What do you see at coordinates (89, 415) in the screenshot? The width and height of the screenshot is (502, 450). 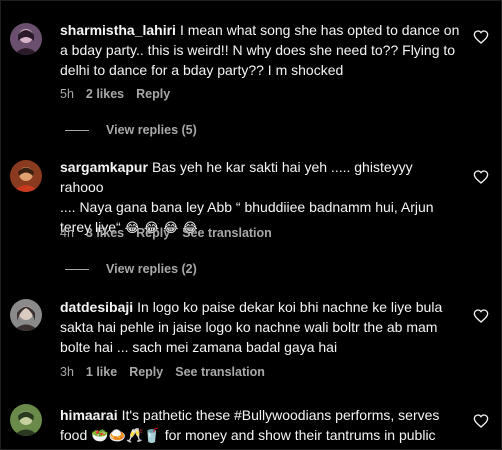 I see `comment-username: himaarai` at bounding box center [89, 415].